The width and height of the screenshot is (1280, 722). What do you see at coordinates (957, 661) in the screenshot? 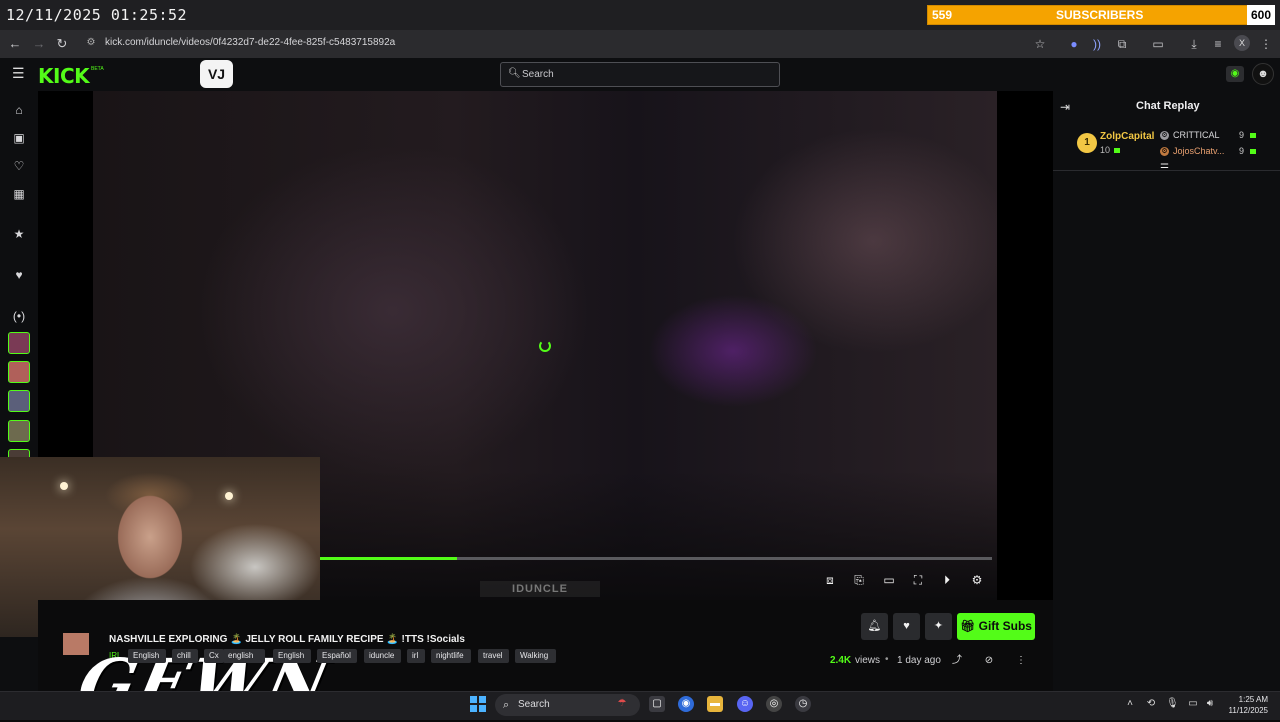
I see `share-icon: ⤴` at bounding box center [957, 661].